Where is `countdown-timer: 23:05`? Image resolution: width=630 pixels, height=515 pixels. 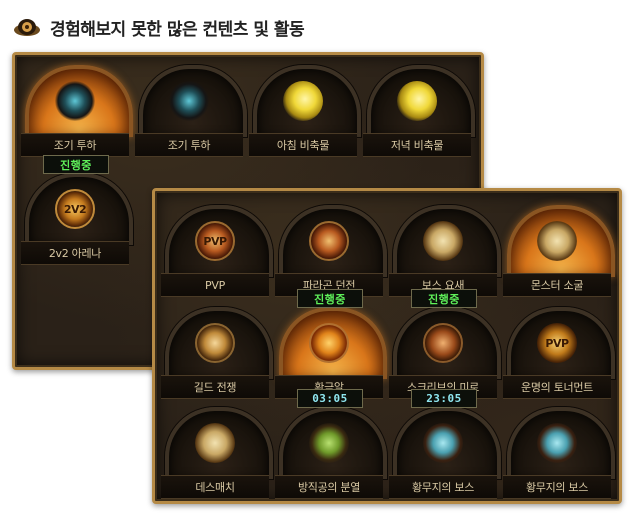 countdown-timer: 23:05 is located at coordinates (444, 398).